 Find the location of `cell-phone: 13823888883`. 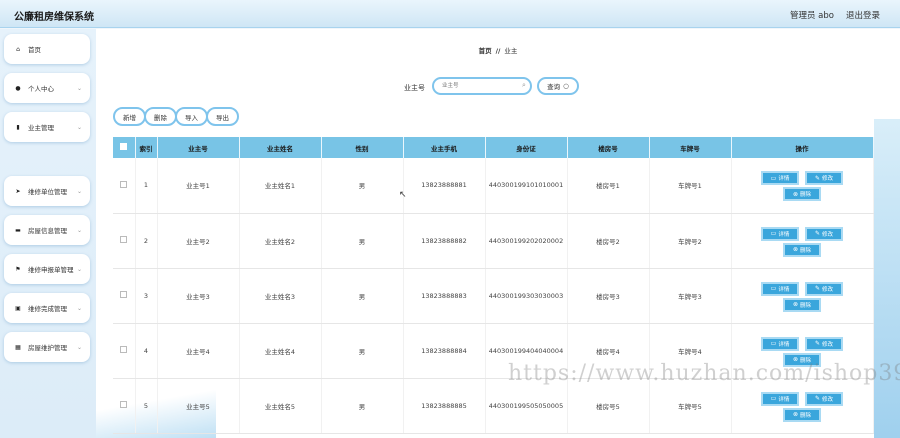

cell-phone: 13823888883 is located at coordinates (444, 296).